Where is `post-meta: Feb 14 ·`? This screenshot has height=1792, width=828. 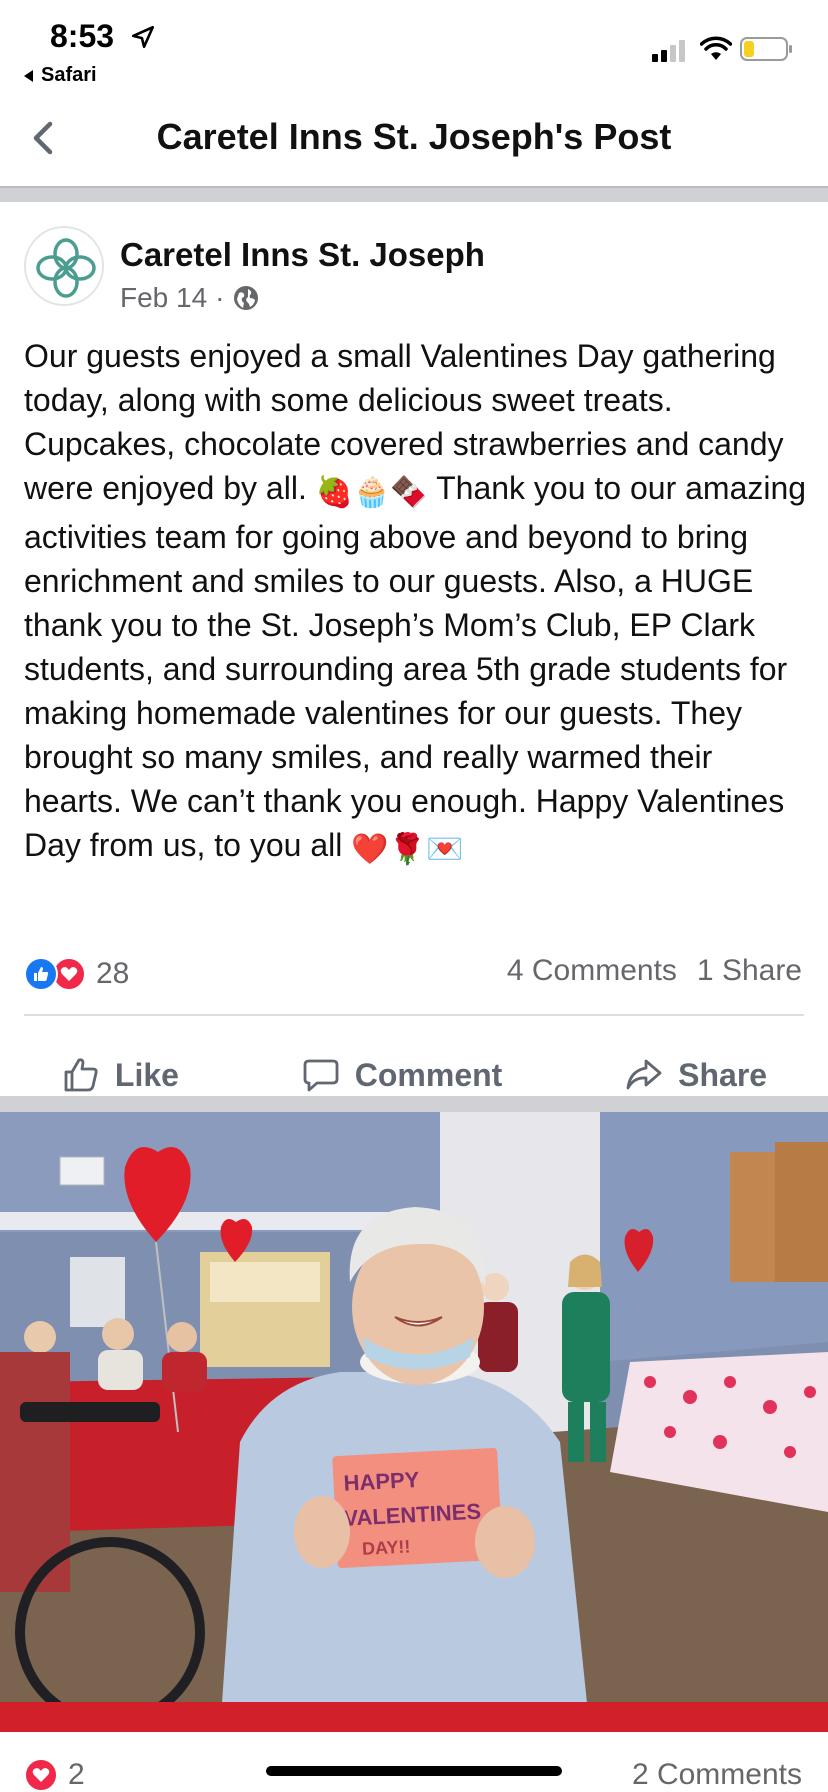
post-meta: Feb 14 · is located at coordinates (189, 298).